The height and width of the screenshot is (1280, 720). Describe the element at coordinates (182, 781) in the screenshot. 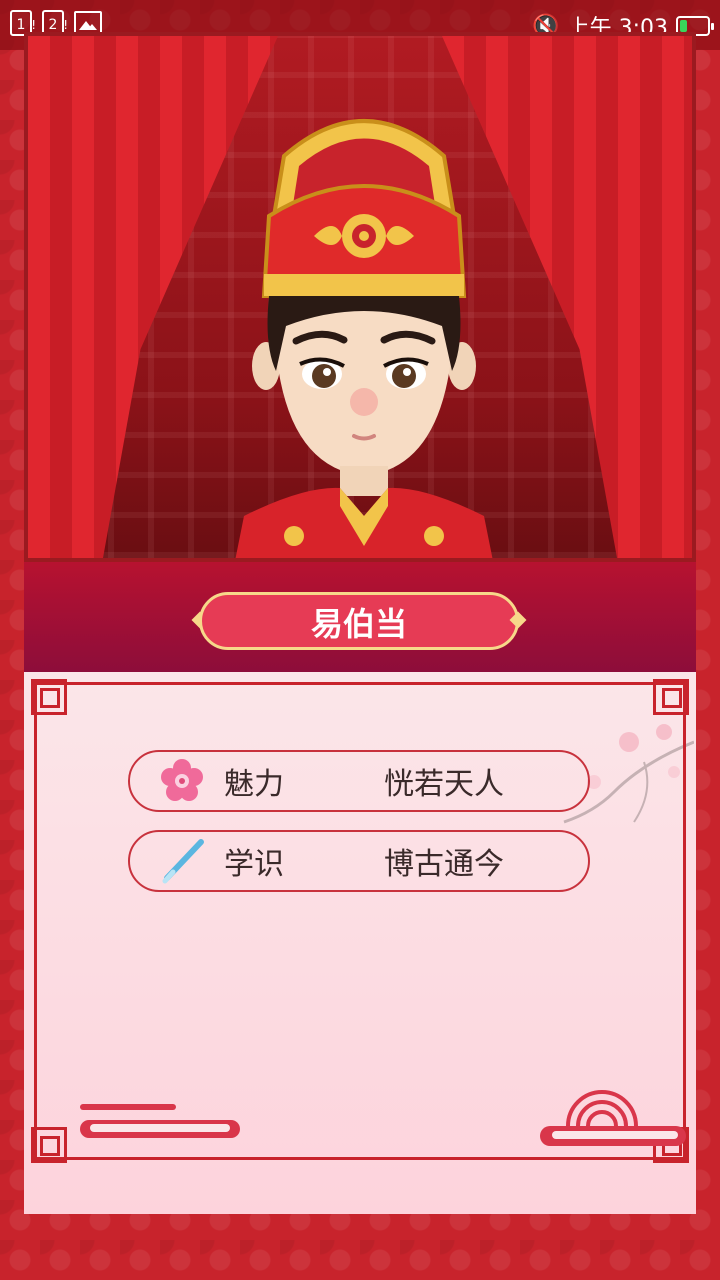

I see `plum-blossom-icon` at that location.